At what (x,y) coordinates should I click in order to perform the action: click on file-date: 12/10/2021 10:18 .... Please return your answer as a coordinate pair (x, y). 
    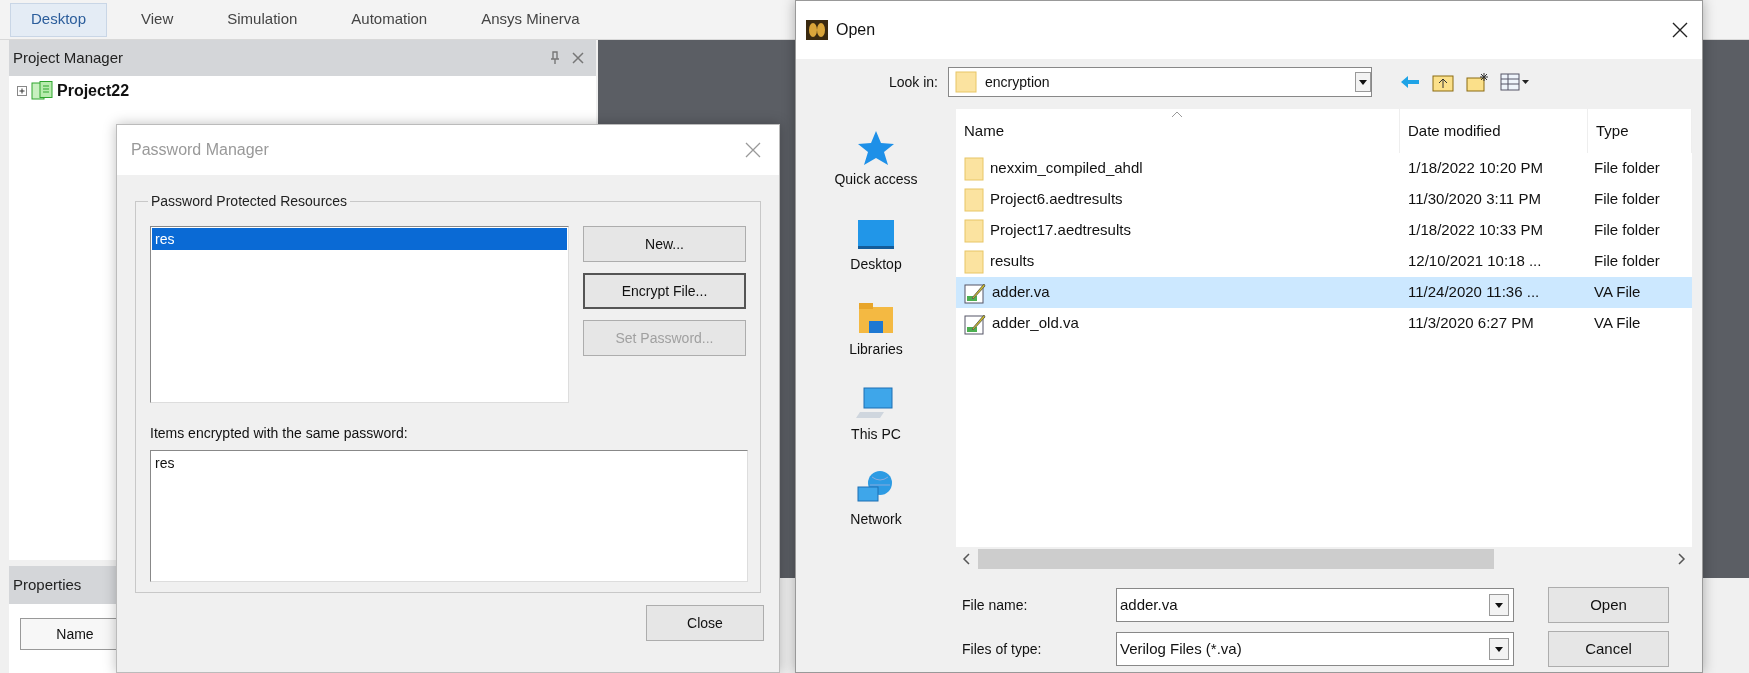
    Looking at the image, I should click on (1475, 261).